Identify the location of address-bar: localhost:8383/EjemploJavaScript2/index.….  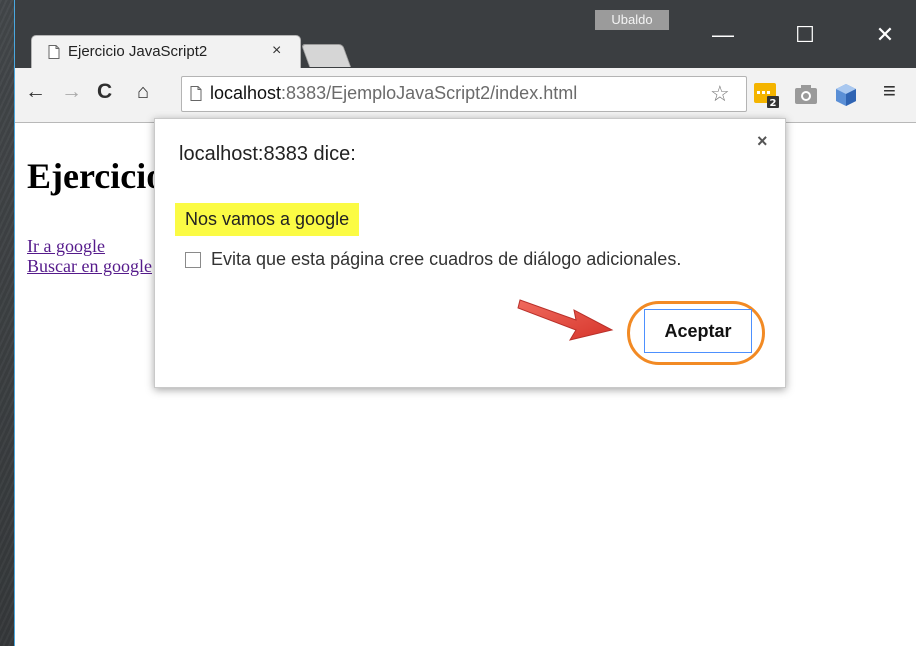
(464, 94).